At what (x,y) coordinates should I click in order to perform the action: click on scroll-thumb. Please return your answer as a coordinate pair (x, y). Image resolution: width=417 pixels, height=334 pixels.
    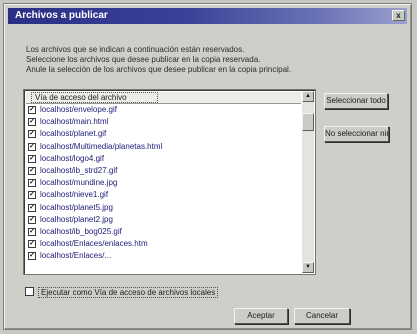
    Looking at the image, I should click on (308, 122).